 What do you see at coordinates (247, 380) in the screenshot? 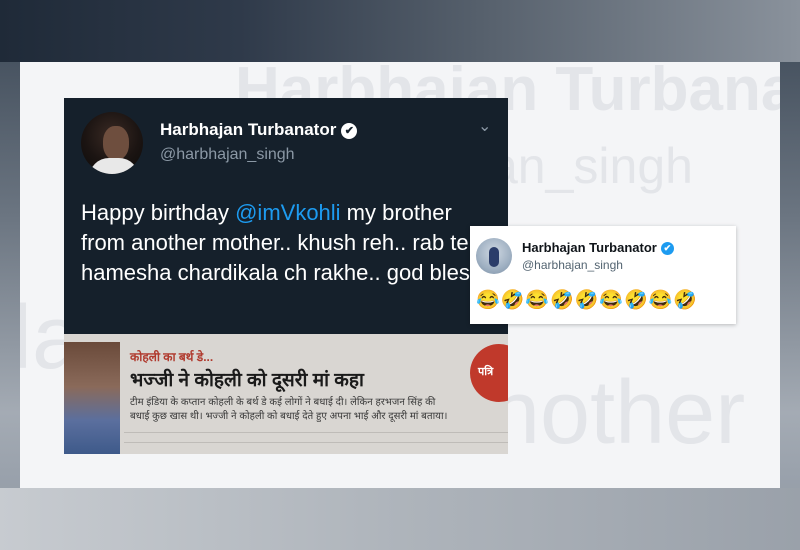
I see `news-headline: भज्जी ने कोहली को दूसरी मां कहा` at bounding box center [247, 380].